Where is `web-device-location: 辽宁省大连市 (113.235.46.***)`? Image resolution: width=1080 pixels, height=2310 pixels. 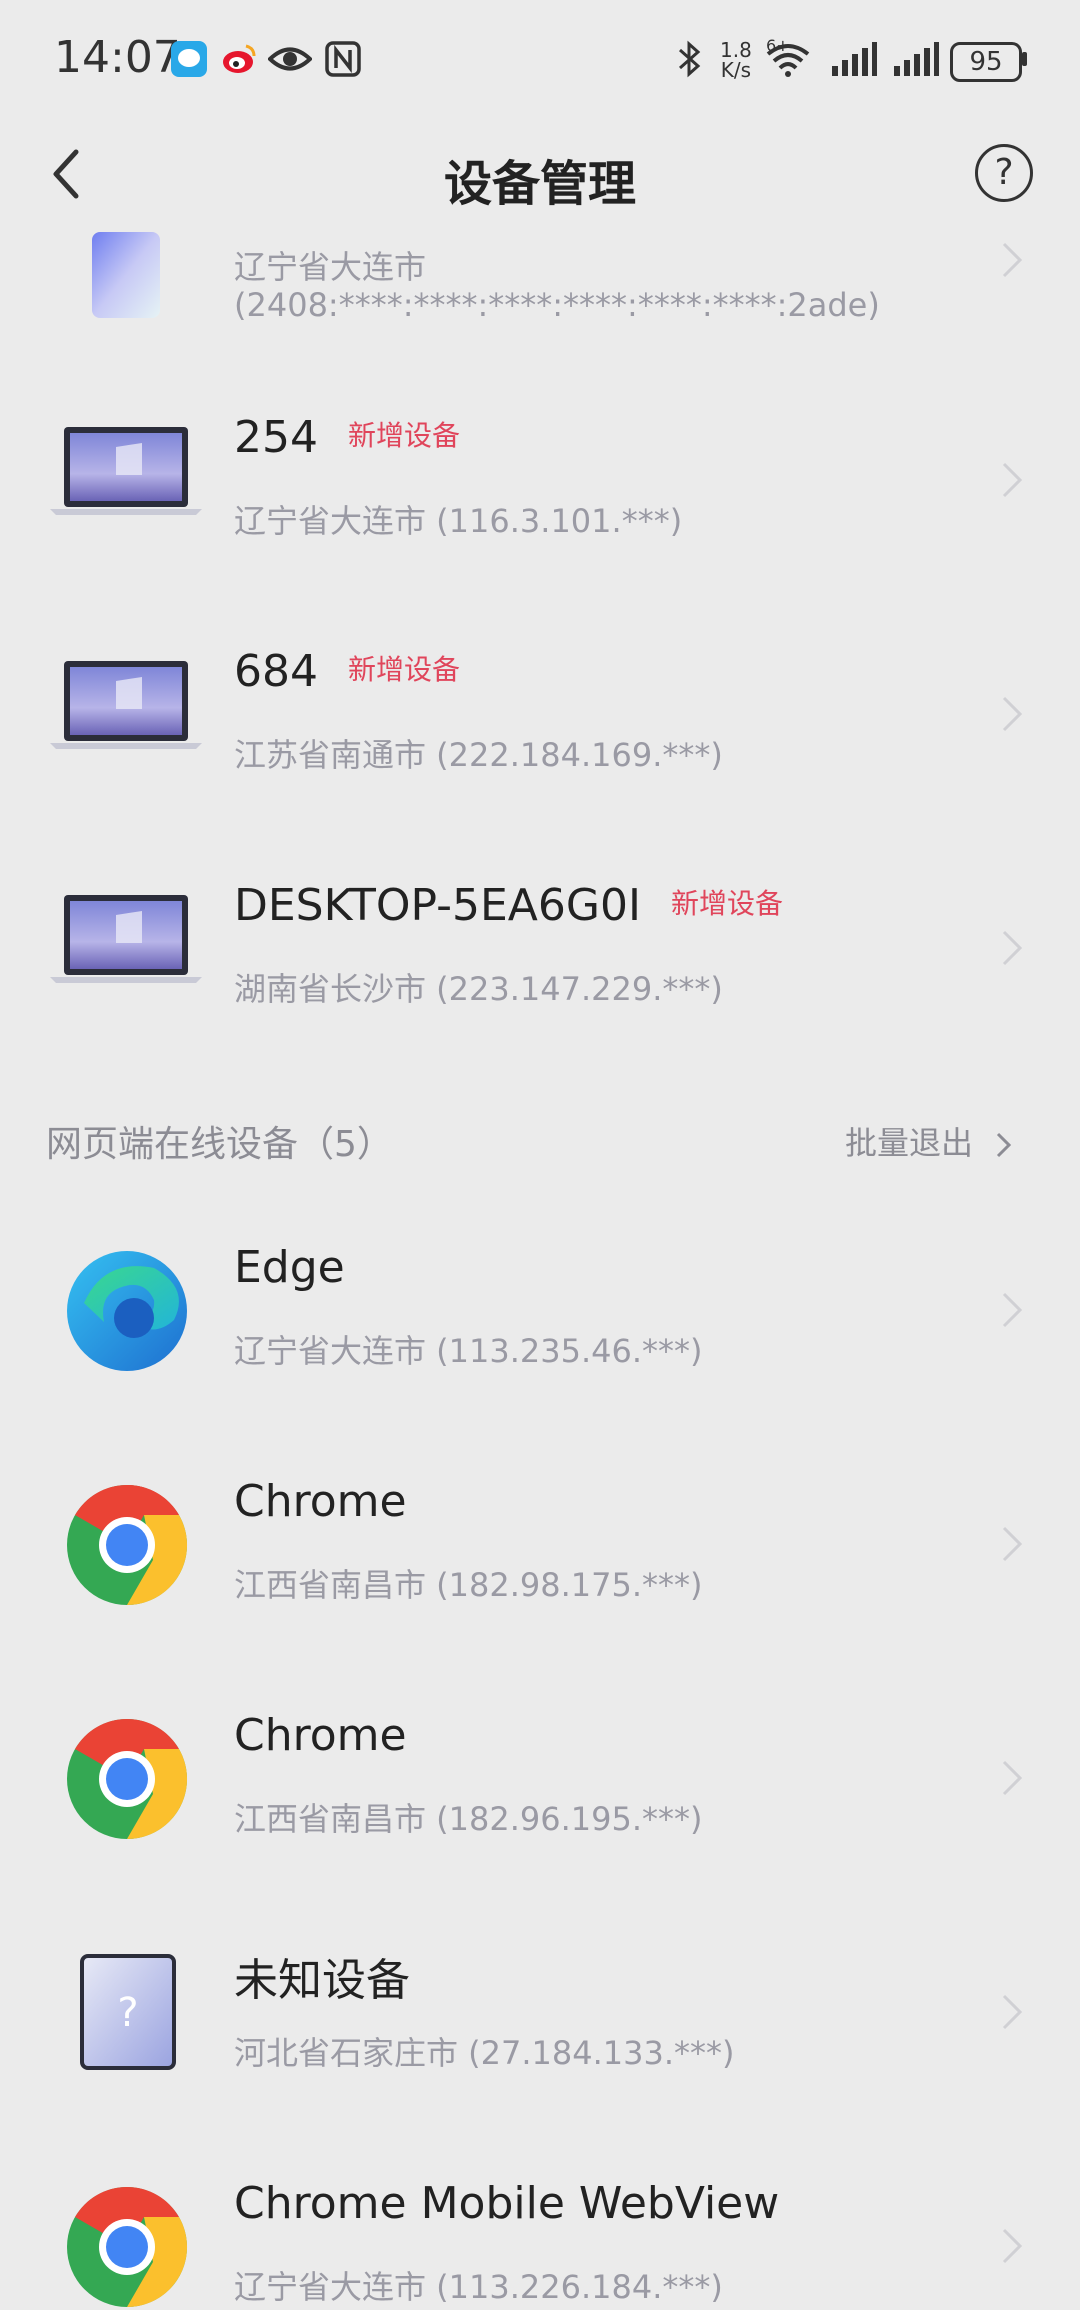 web-device-location: 辽宁省大连市 (113.235.46.***) is located at coordinates (468, 1351).